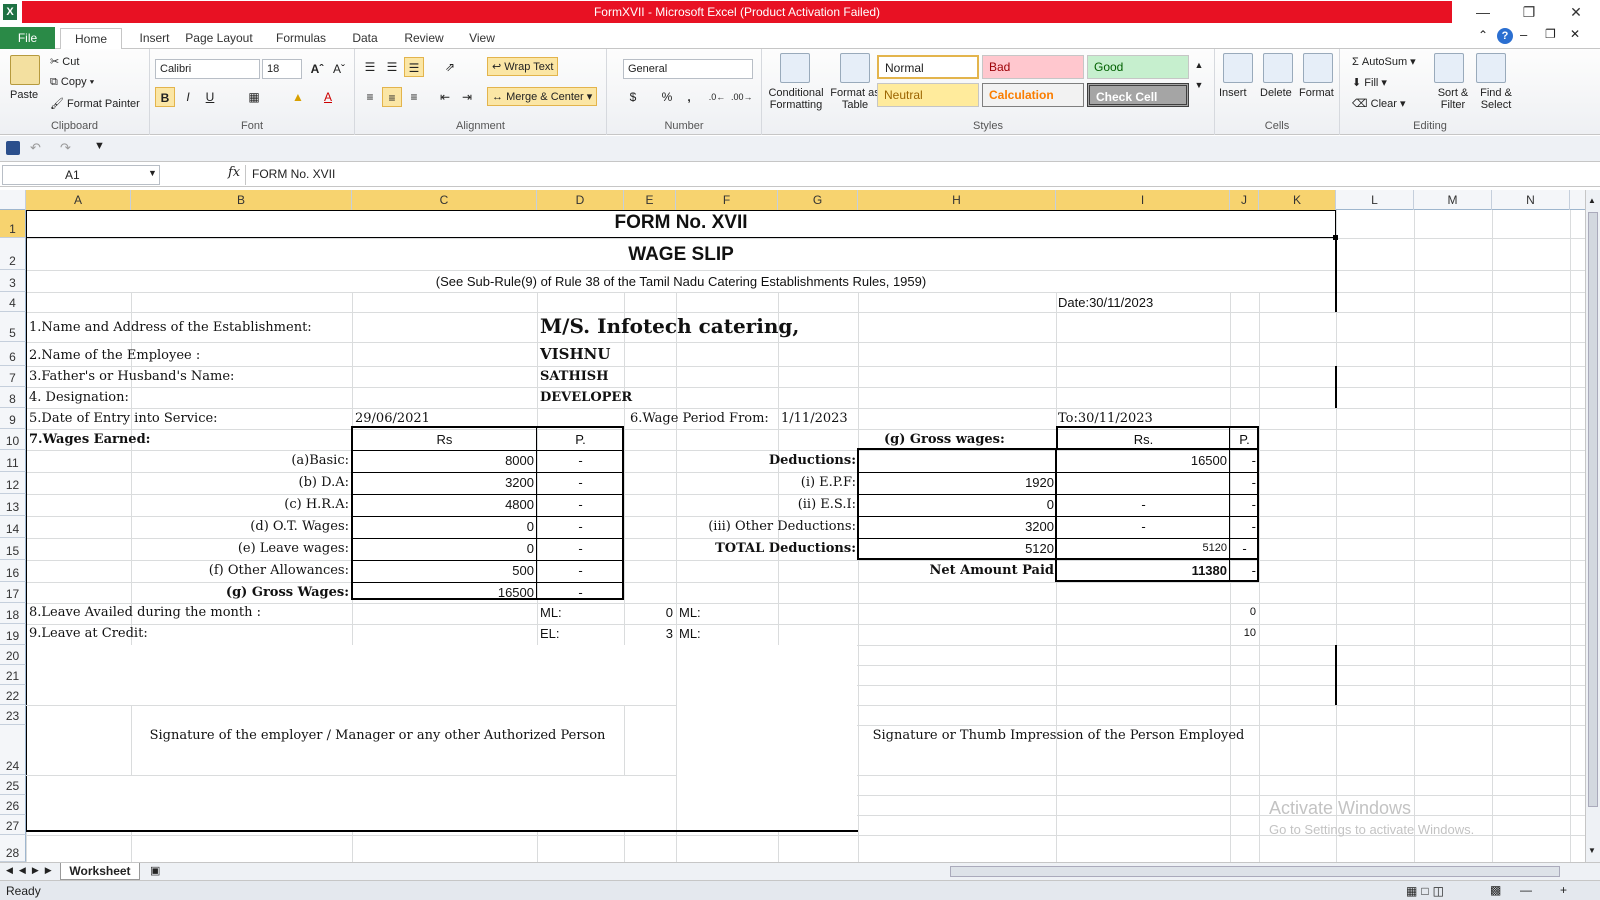 The height and width of the screenshot is (900, 1600). I want to click on name-box-dropdown-icon: ▼, so click(152, 173).